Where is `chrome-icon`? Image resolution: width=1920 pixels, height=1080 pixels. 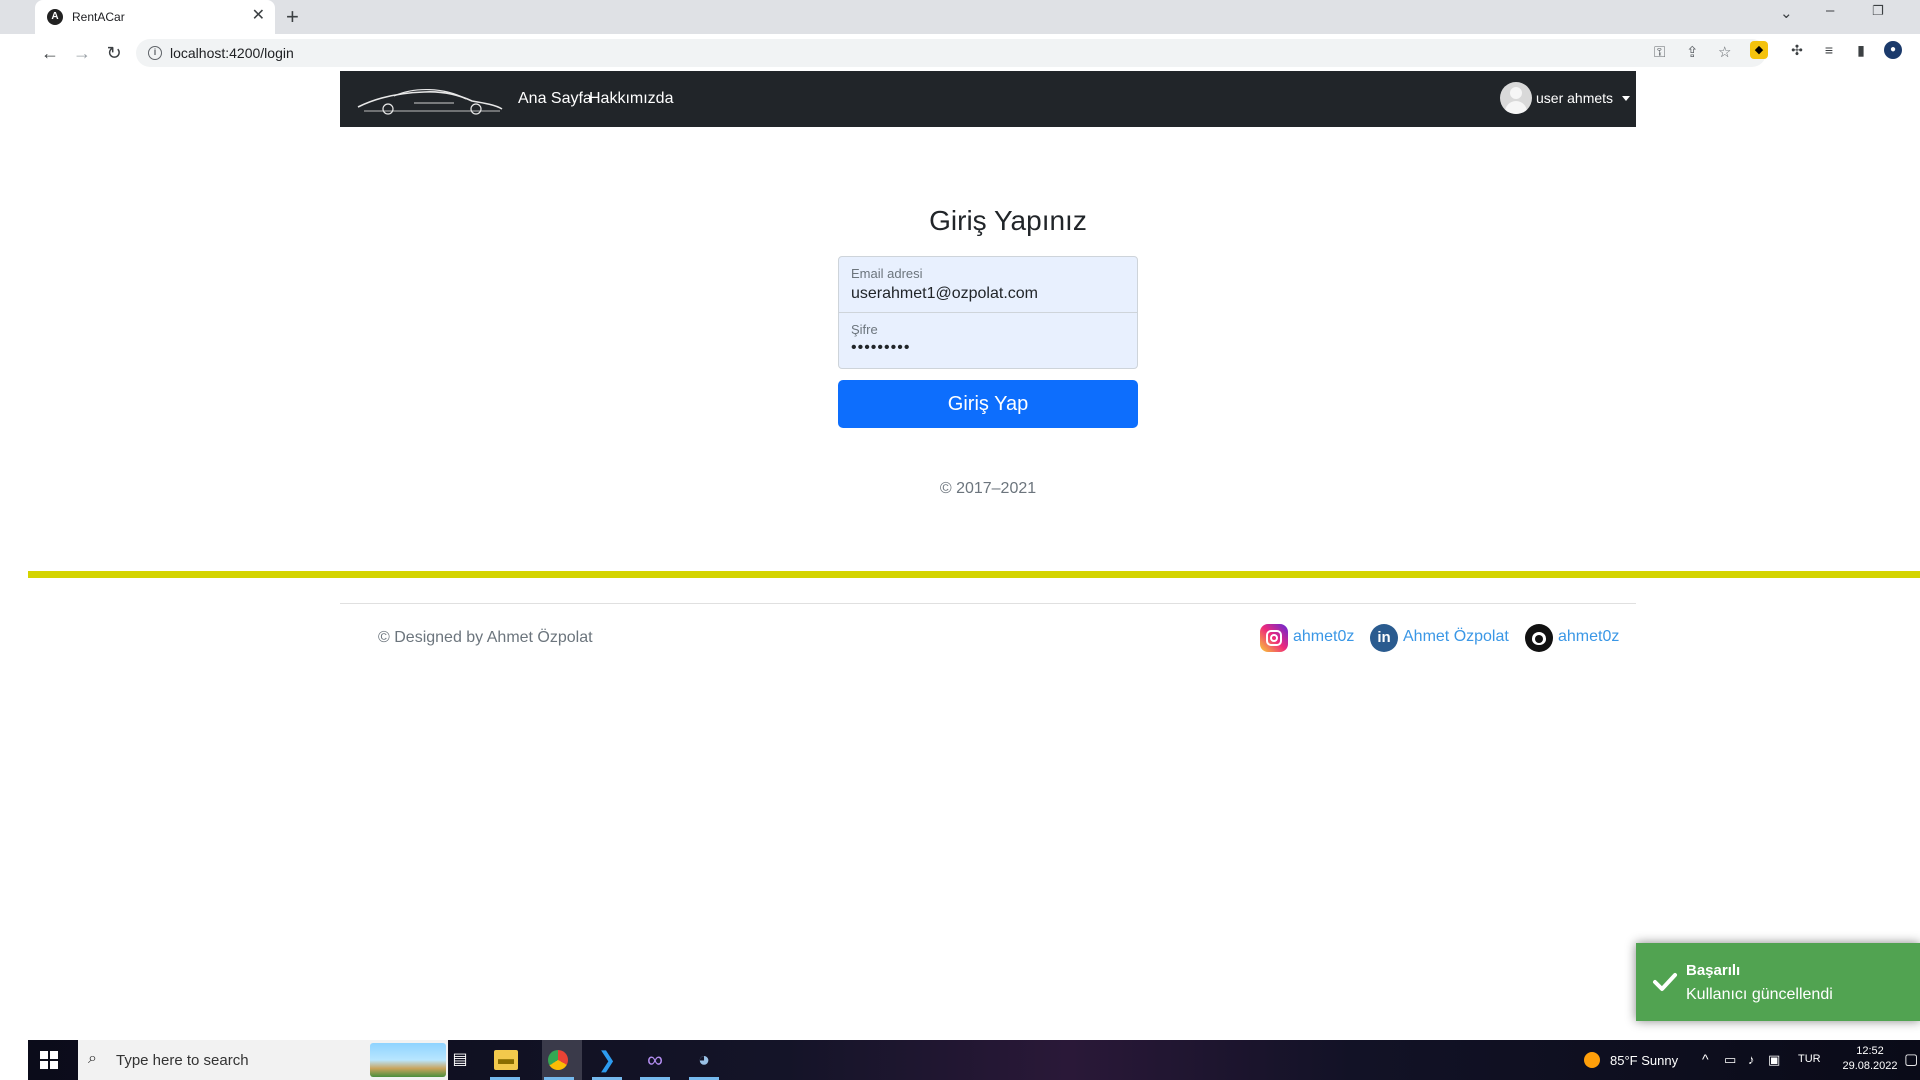 chrome-icon is located at coordinates (558, 1060).